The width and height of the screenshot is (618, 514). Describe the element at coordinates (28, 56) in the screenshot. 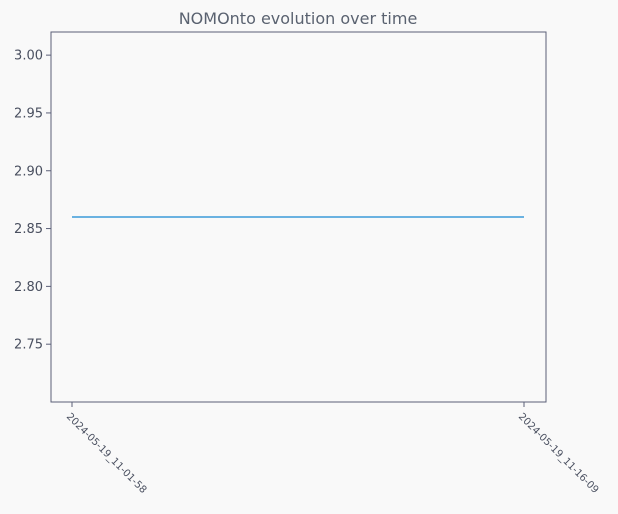

I see `y-tick-label: 3.00` at that location.